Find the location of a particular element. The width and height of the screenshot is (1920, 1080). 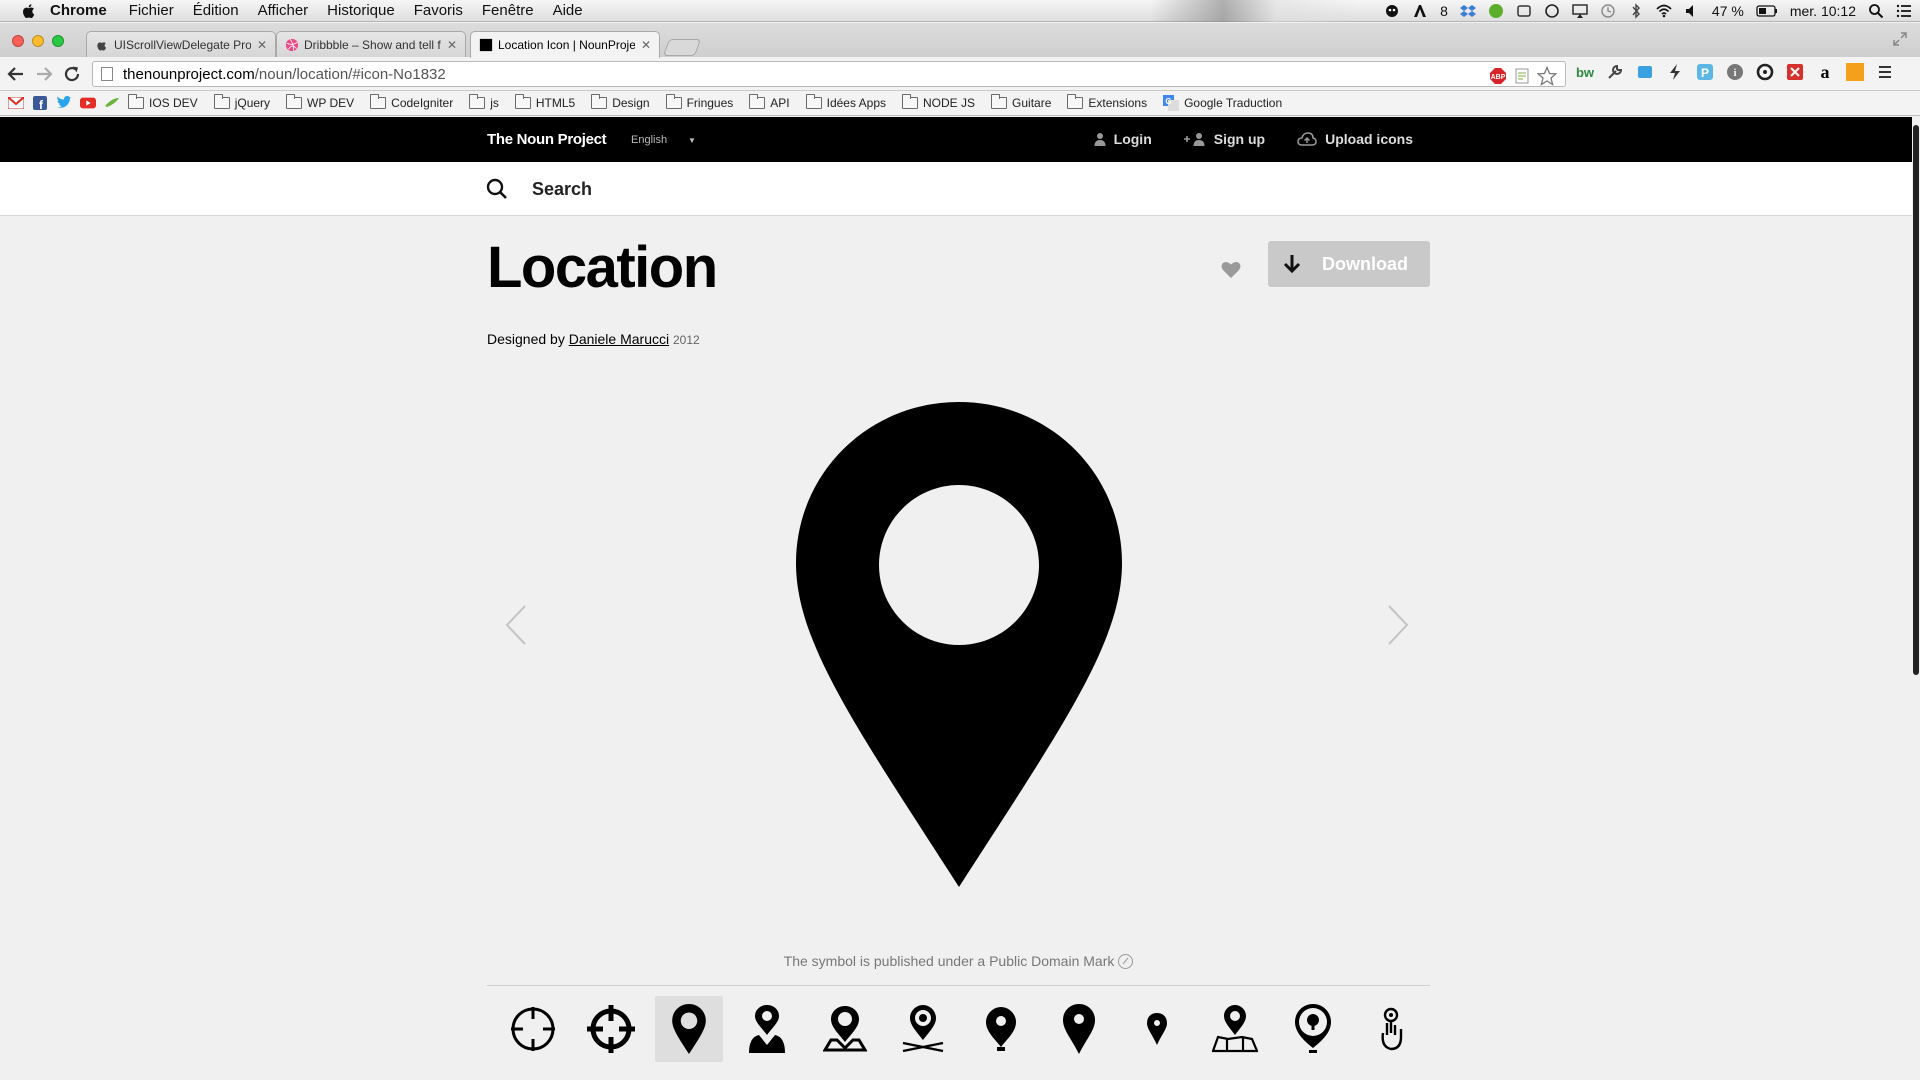

related-person-pin-icon is located at coordinates (767, 1029).